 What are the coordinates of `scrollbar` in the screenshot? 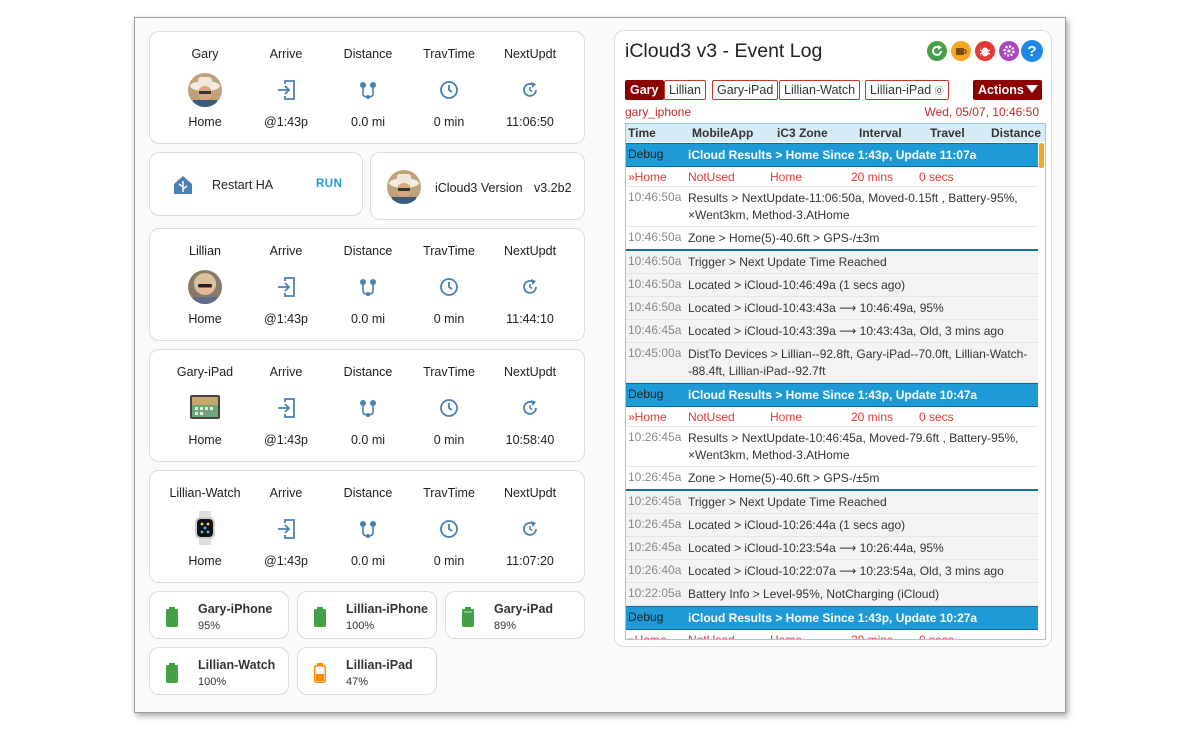 It's located at (1041, 155).